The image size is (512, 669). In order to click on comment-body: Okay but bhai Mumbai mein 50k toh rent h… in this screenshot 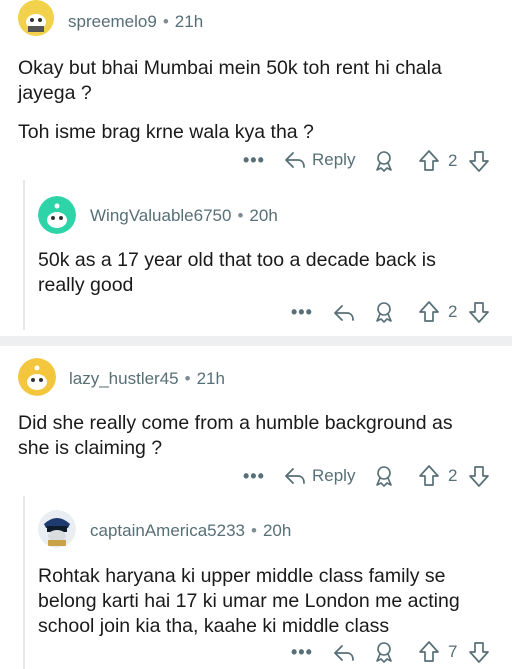, I will do `click(230, 81)`.